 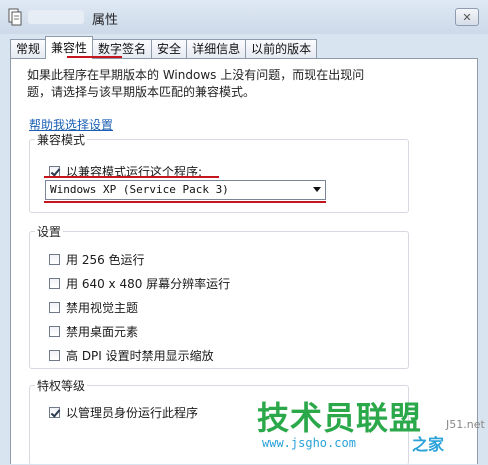 What do you see at coordinates (28, 49) in the screenshot?
I see `tab-general: 常规` at bounding box center [28, 49].